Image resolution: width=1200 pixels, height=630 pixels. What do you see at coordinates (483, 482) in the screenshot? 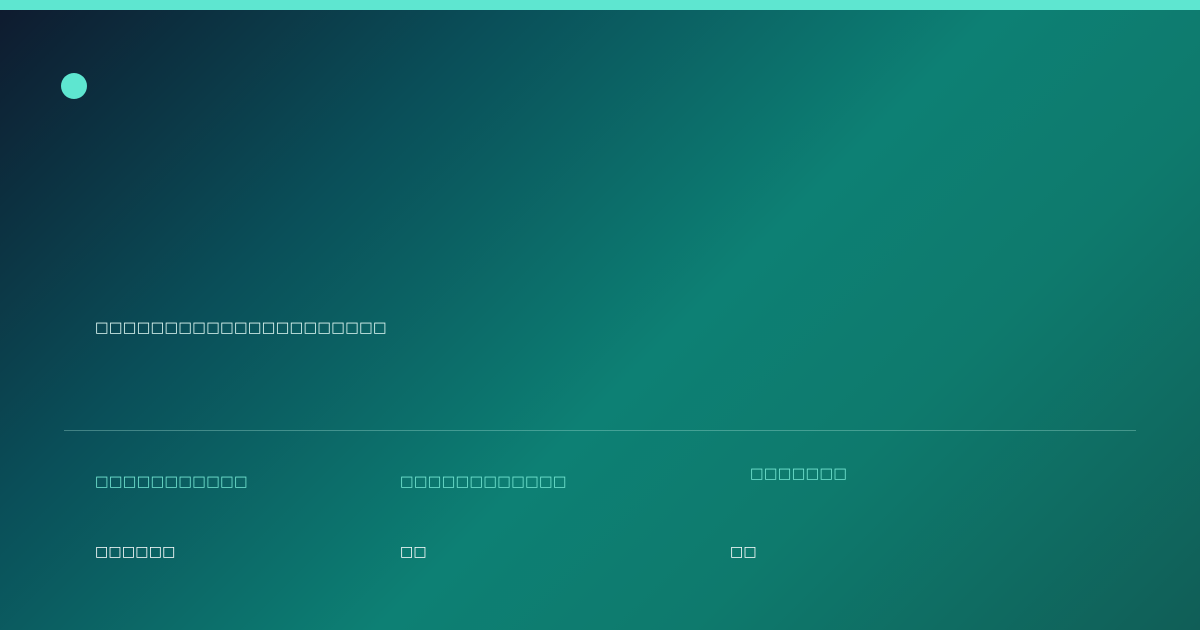
I see `stat-label-2: □□□□□□□□□□□□` at bounding box center [483, 482].